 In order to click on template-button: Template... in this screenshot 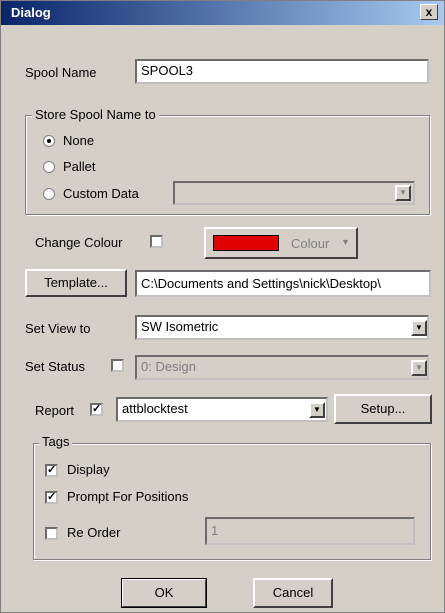, I will do `click(76, 283)`.